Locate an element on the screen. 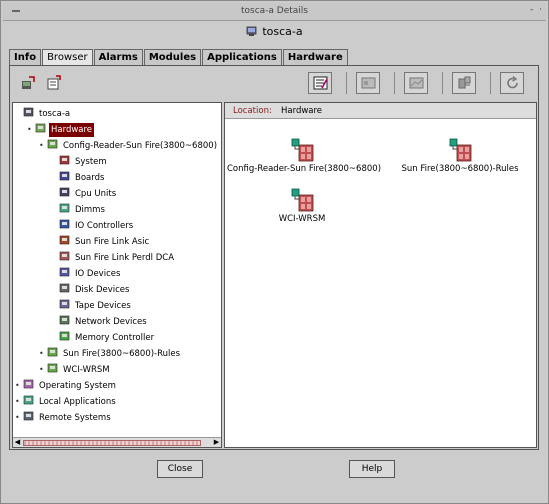 Image resolution: width=549 pixels, height=504 pixels. tree-item: • Operating System is located at coordinates (66, 386).